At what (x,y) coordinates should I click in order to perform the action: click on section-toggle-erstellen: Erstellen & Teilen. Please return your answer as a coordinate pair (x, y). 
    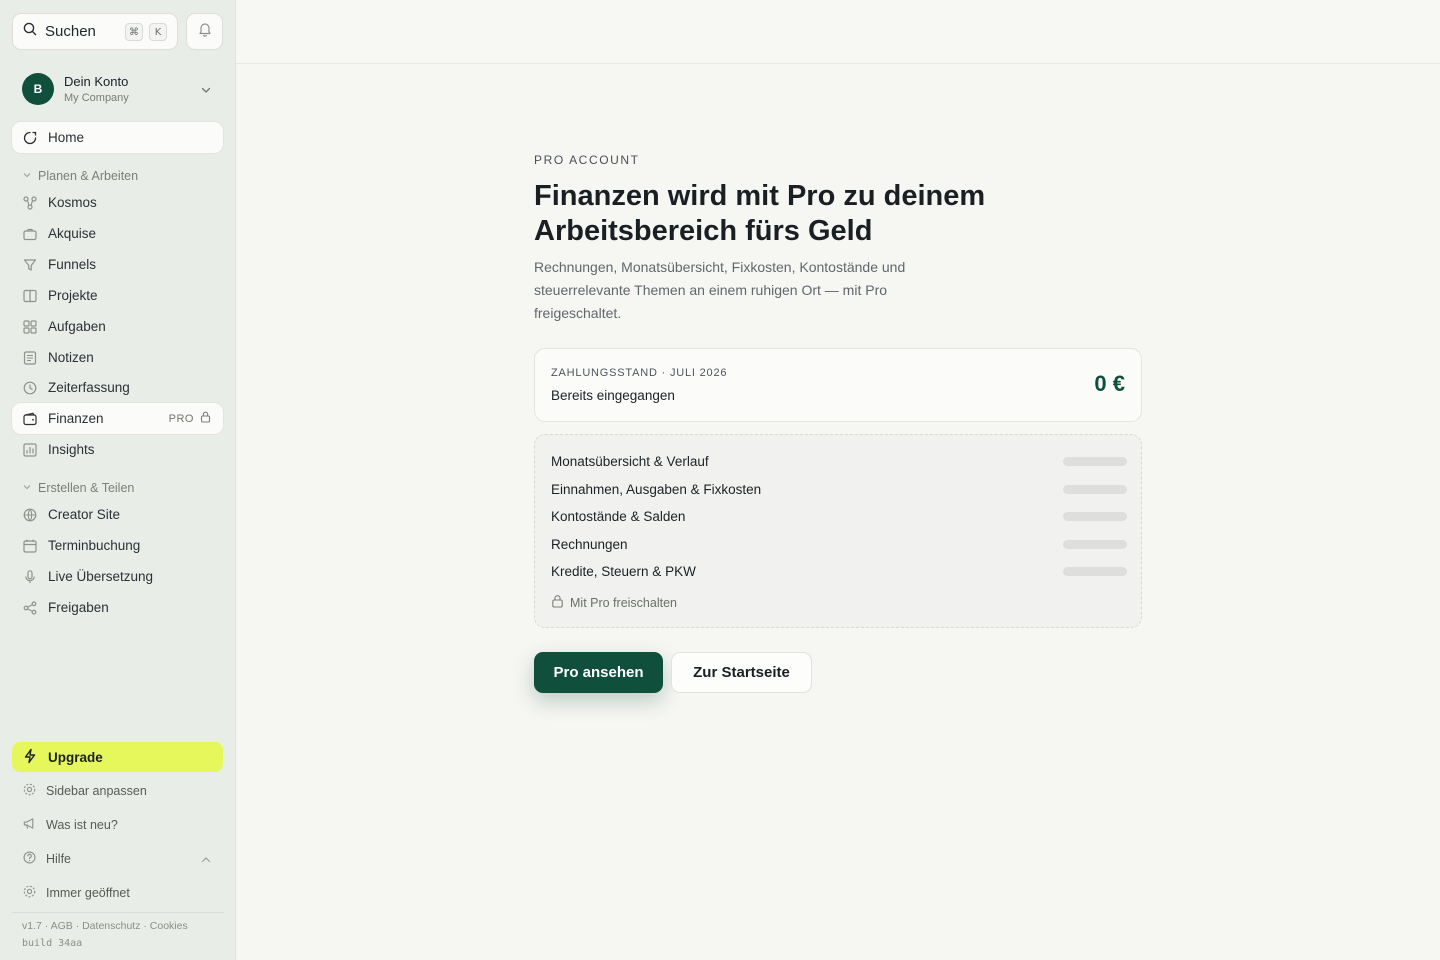
    Looking at the image, I should click on (78, 488).